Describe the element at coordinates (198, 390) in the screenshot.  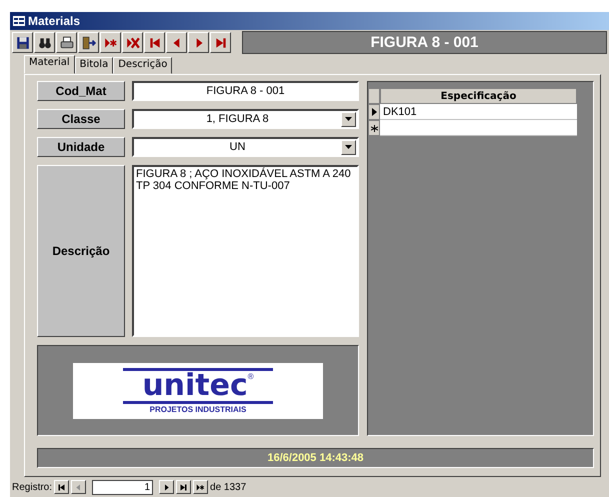
I see `logo: unitec® PROJETOS INDUSTRIAIS` at that location.